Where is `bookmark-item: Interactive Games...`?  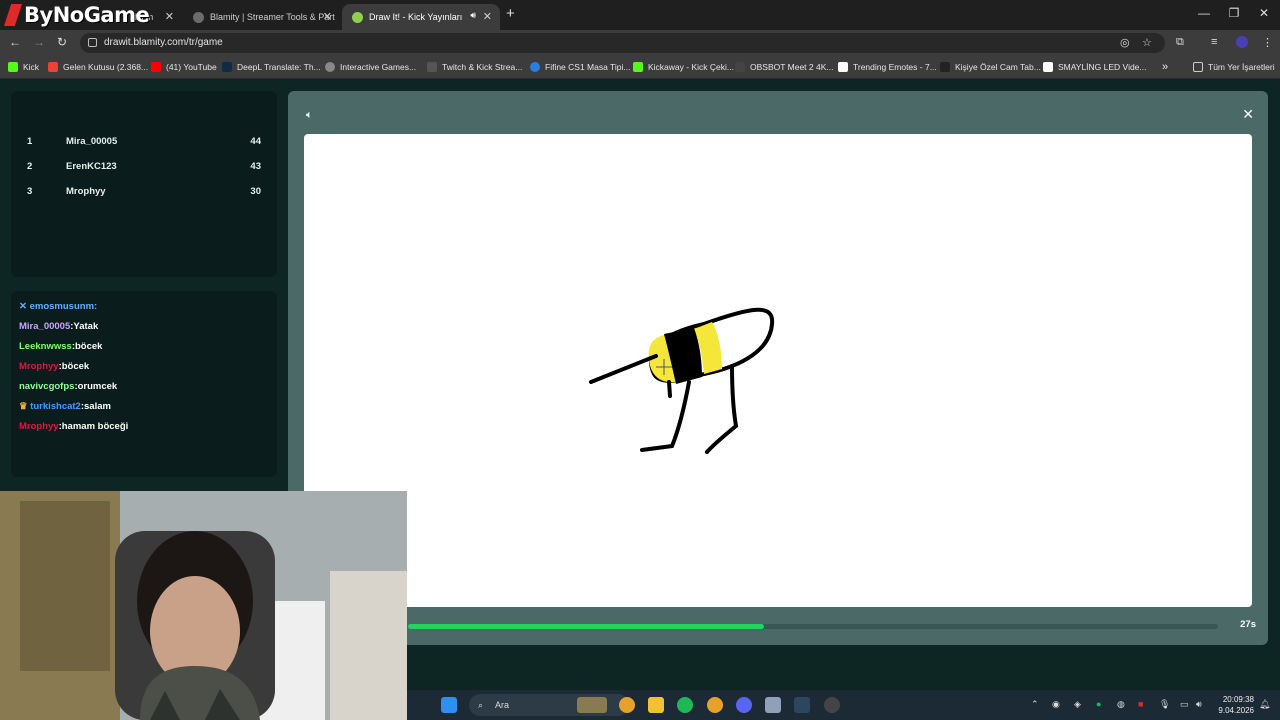 bookmark-item: Interactive Games... is located at coordinates (370, 67).